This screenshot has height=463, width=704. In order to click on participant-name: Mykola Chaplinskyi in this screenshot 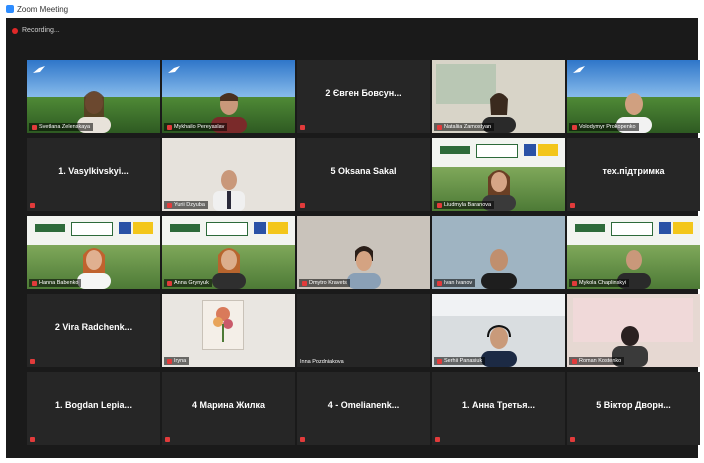, I will do `click(603, 283)`.